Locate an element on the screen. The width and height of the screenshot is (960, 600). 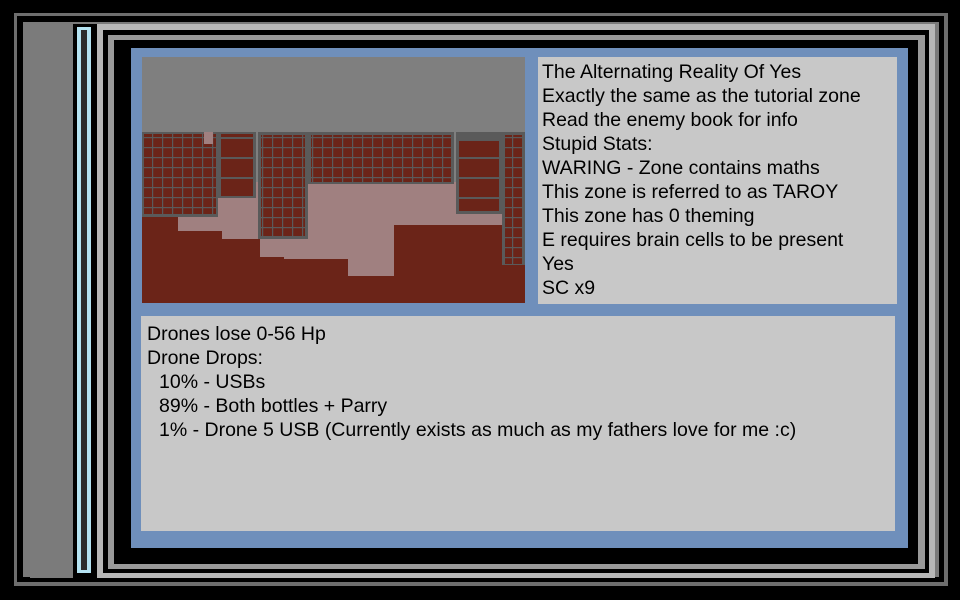
drone-hp-line: Drones lose 0-56 Hp is located at coordinates (236, 334).